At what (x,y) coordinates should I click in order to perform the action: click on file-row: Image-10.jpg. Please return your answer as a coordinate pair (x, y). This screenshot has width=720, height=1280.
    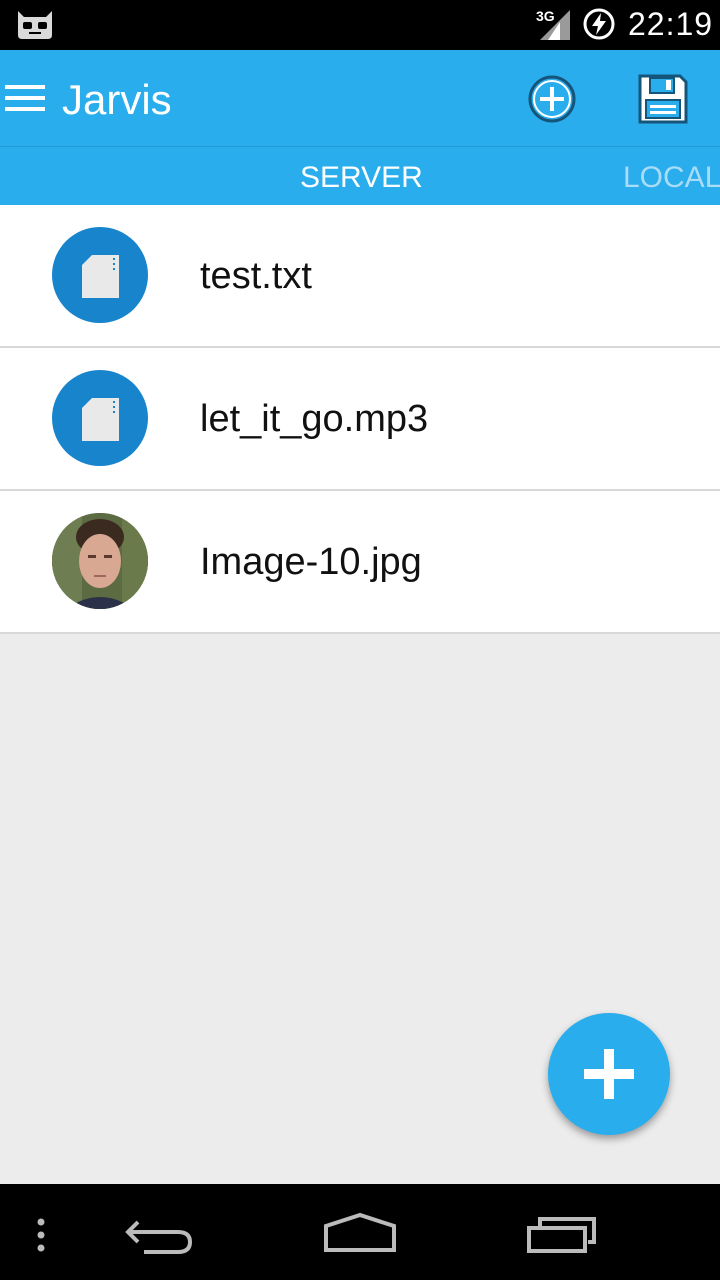
    Looking at the image, I should click on (360, 562).